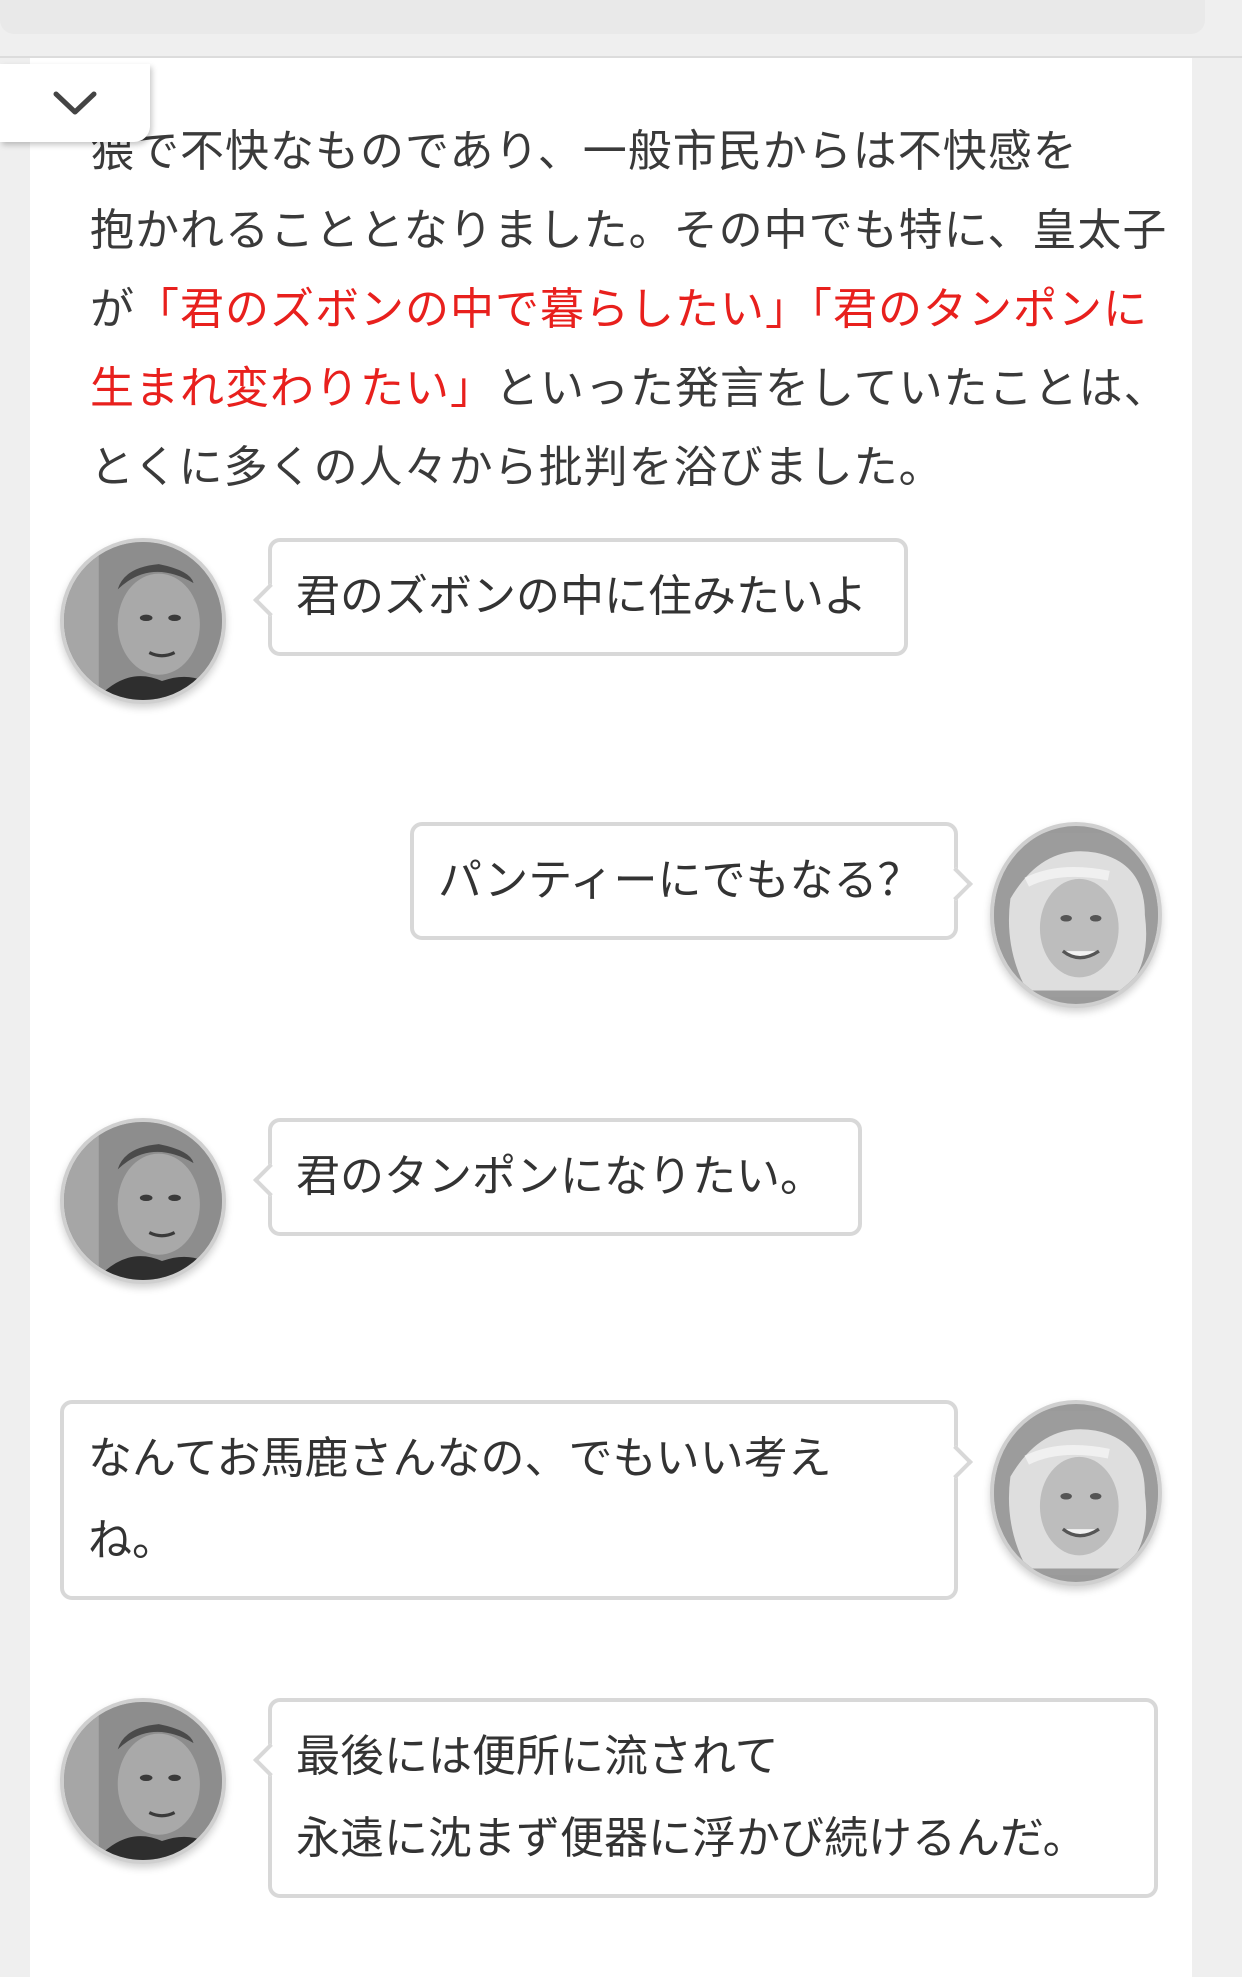  I want to click on chat-text: 永遠に沈まず便器に浮かび続けるんだ。, so click(691, 1838).